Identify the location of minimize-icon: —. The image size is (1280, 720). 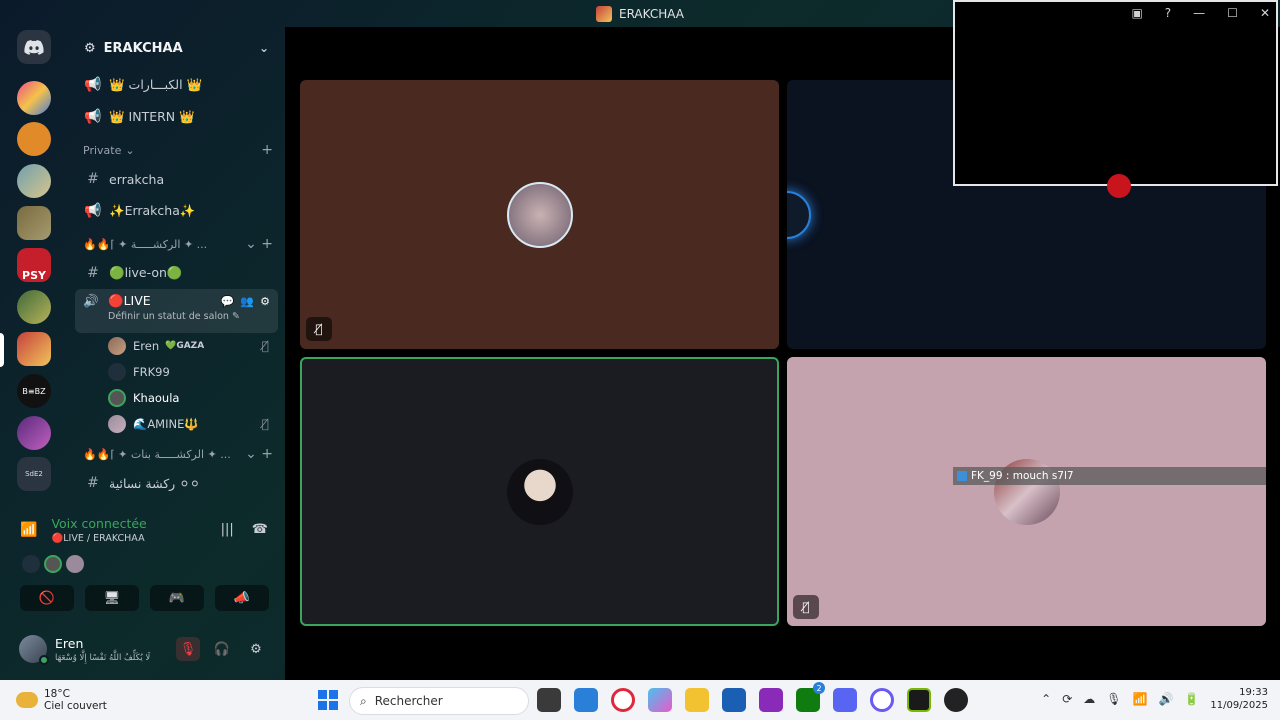
(1199, 13).